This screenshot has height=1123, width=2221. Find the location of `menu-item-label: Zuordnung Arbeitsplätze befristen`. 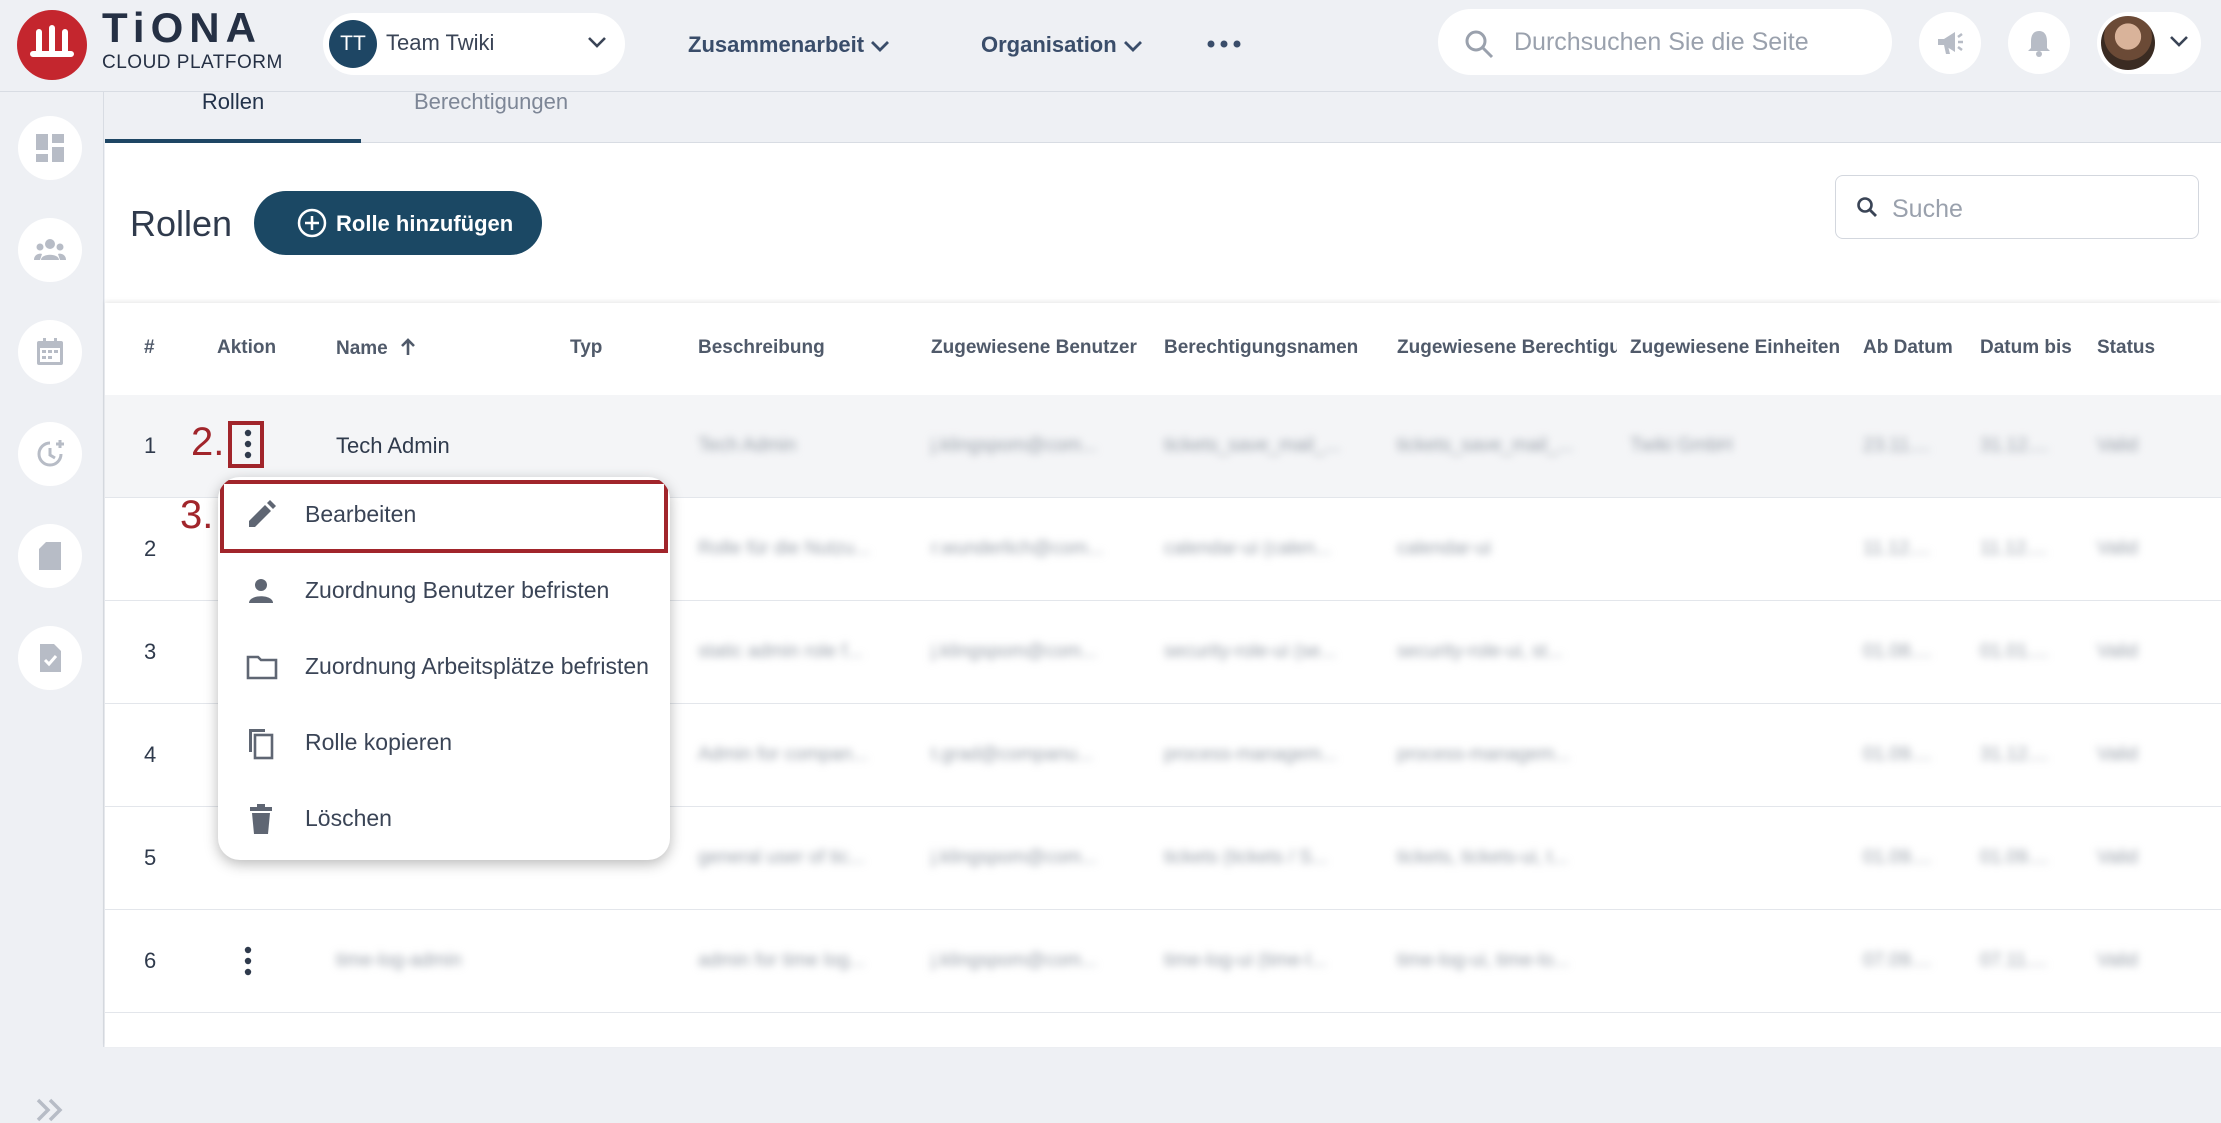

menu-item-label: Zuordnung Arbeitsplätze befristen is located at coordinates (477, 666).